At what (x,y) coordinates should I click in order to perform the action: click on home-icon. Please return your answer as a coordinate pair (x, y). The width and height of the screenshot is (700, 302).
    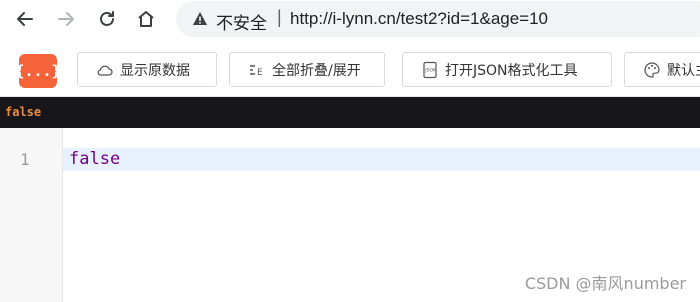
    Looking at the image, I should click on (146, 19).